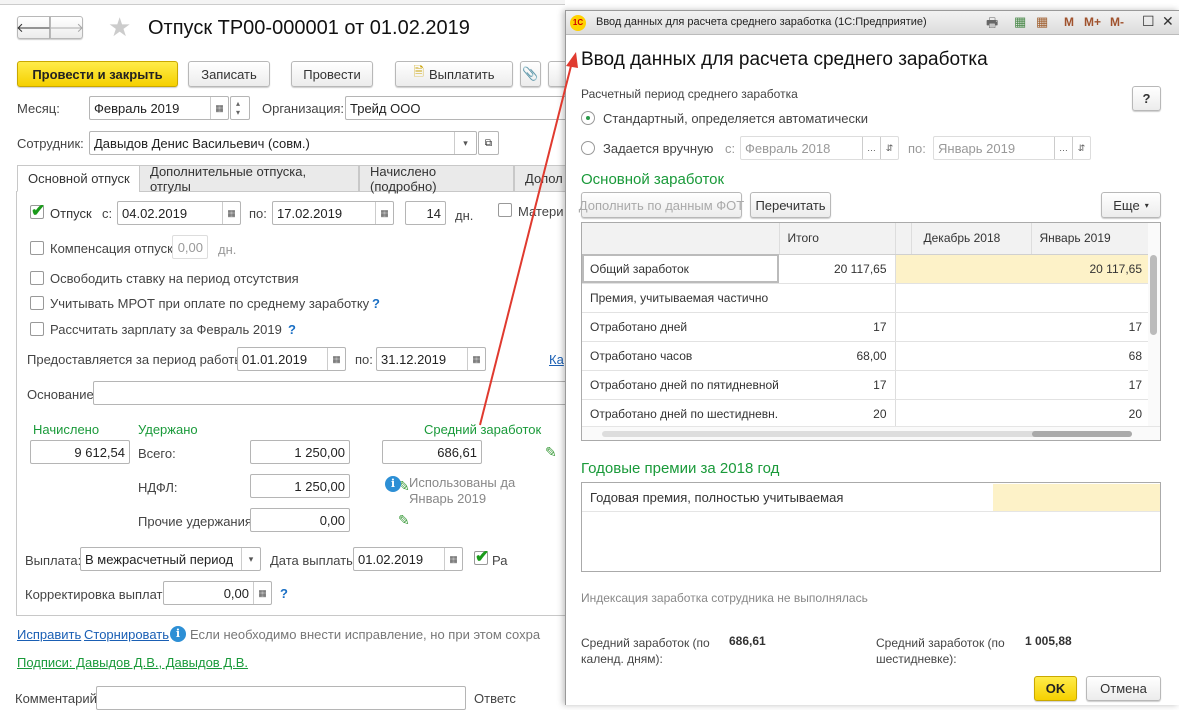 Image resolution: width=1179 pixels, height=710 pixels. I want to click on table-row: Отработано часов 68,00 68, so click(866, 356).